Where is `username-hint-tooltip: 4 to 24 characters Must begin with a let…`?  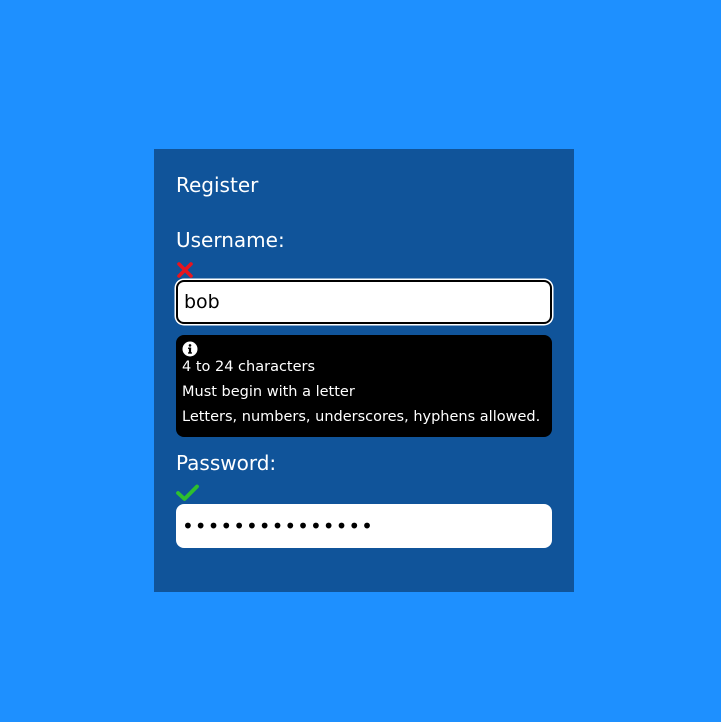 username-hint-tooltip: 4 to 24 characters Must begin with a let… is located at coordinates (364, 386).